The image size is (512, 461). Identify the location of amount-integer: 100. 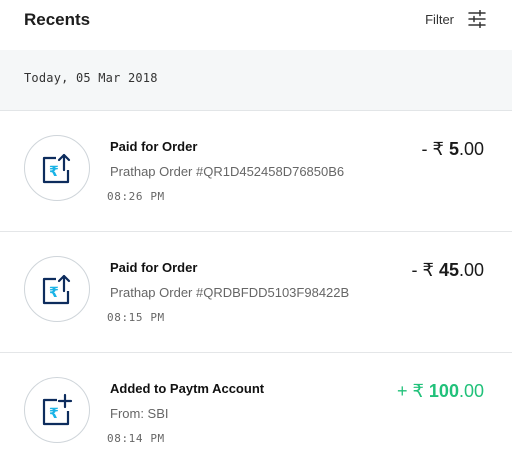
(443, 391).